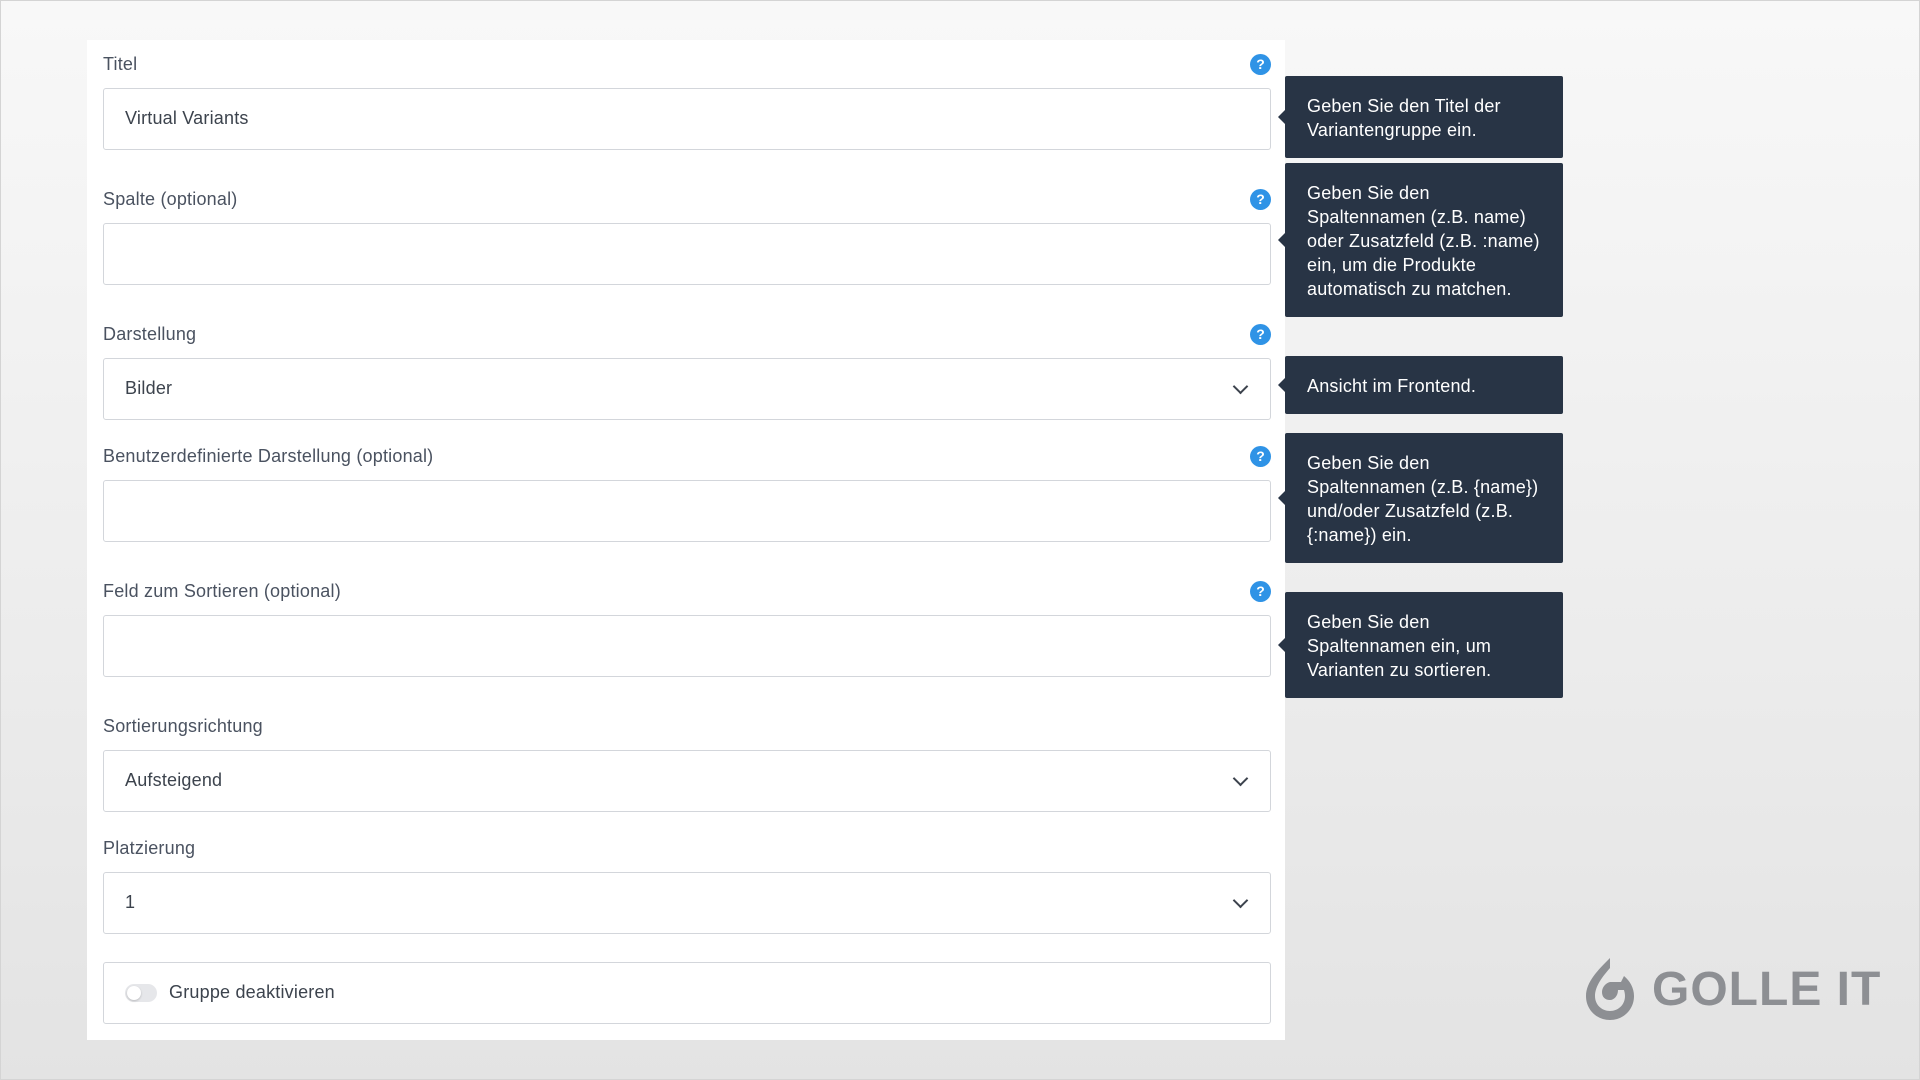 The height and width of the screenshot is (1080, 1920). What do you see at coordinates (1420, 385) in the screenshot?
I see `tooltip-darstellung: Ansicht im Frontend.` at bounding box center [1420, 385].